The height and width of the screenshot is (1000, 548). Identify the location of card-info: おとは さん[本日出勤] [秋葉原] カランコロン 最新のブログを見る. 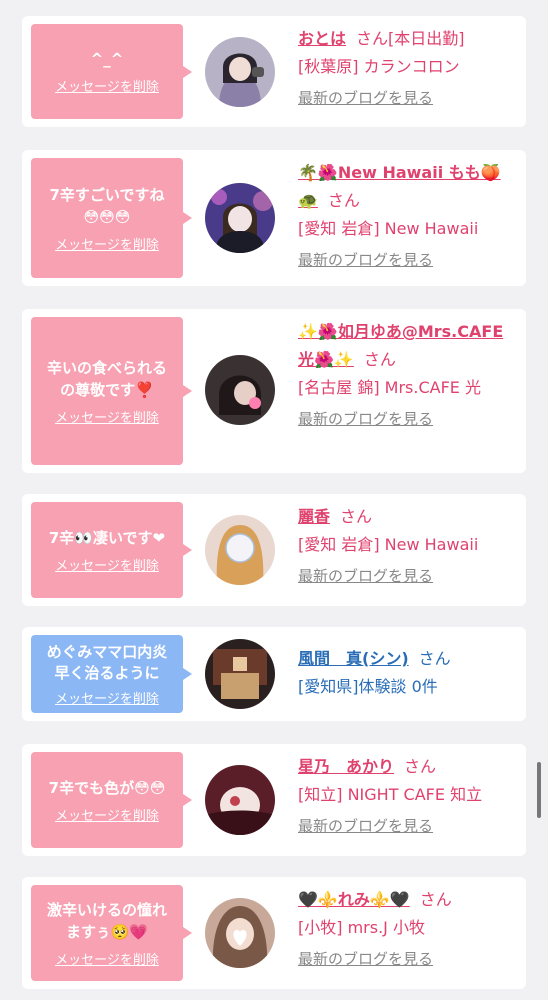
(405, 66).